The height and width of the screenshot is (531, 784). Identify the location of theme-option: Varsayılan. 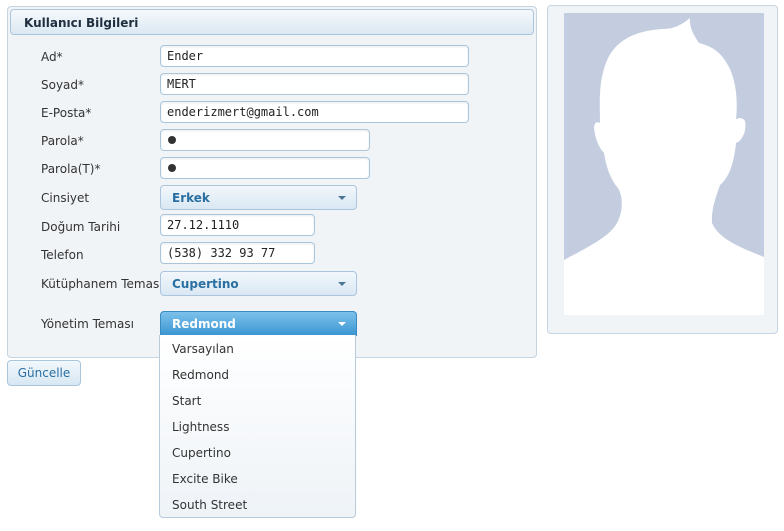
(203, 349).